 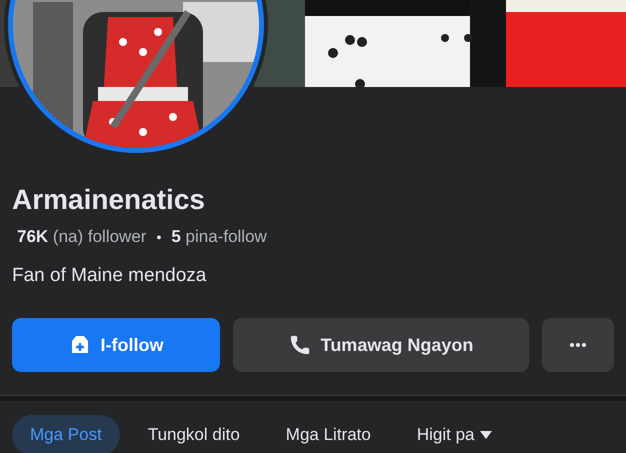 What do you see at coordinates (219, 237) in the screenshot?
I see `stat-text: 5 pina-follow` at bounding box center [219, 237].